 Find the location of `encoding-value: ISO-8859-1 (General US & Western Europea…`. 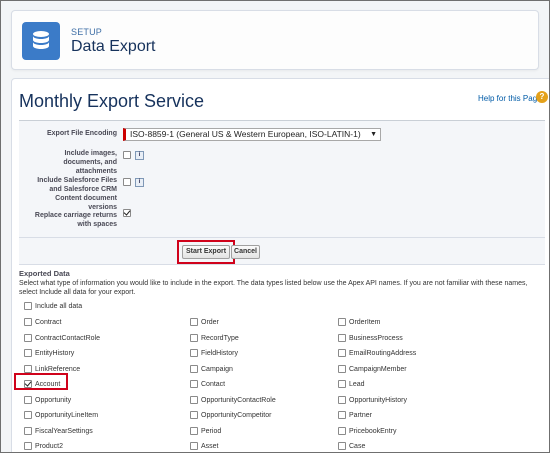

encoding-value: ISO-8859-1 (General US & Western Europea… is located at coordinates (245, 134).